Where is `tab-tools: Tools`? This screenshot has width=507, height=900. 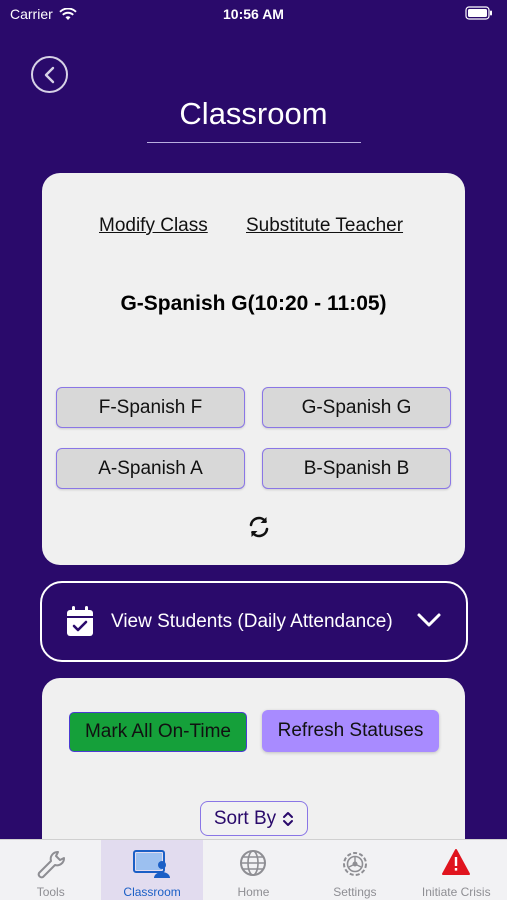
tab-tools: Tools is located at coordinates (50, 870).